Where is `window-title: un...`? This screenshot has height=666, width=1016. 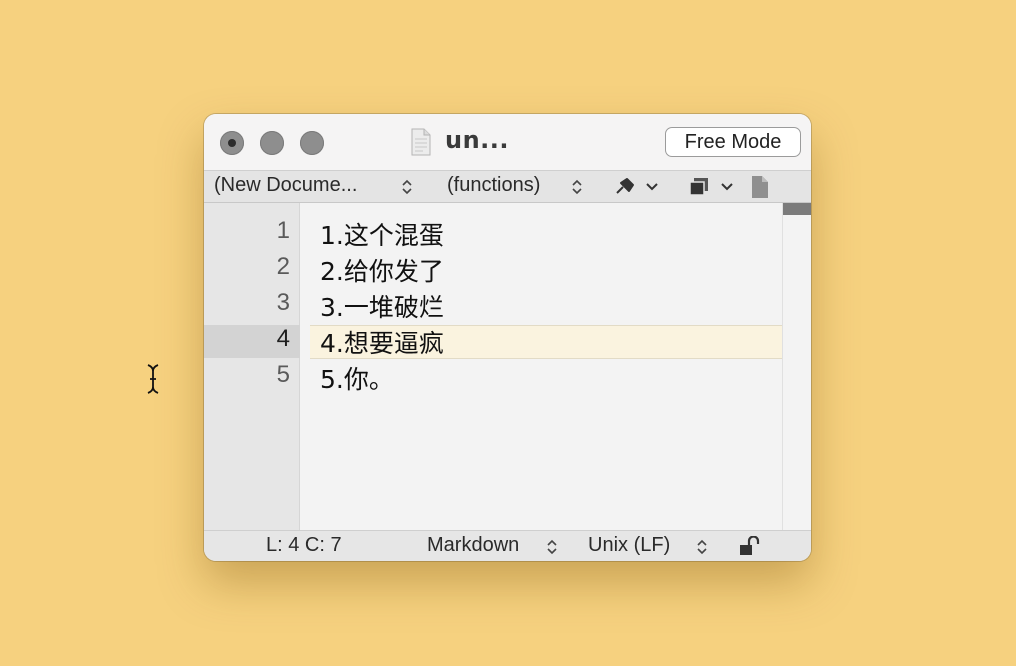 window-title: un... is located at coordinates (477, 140).